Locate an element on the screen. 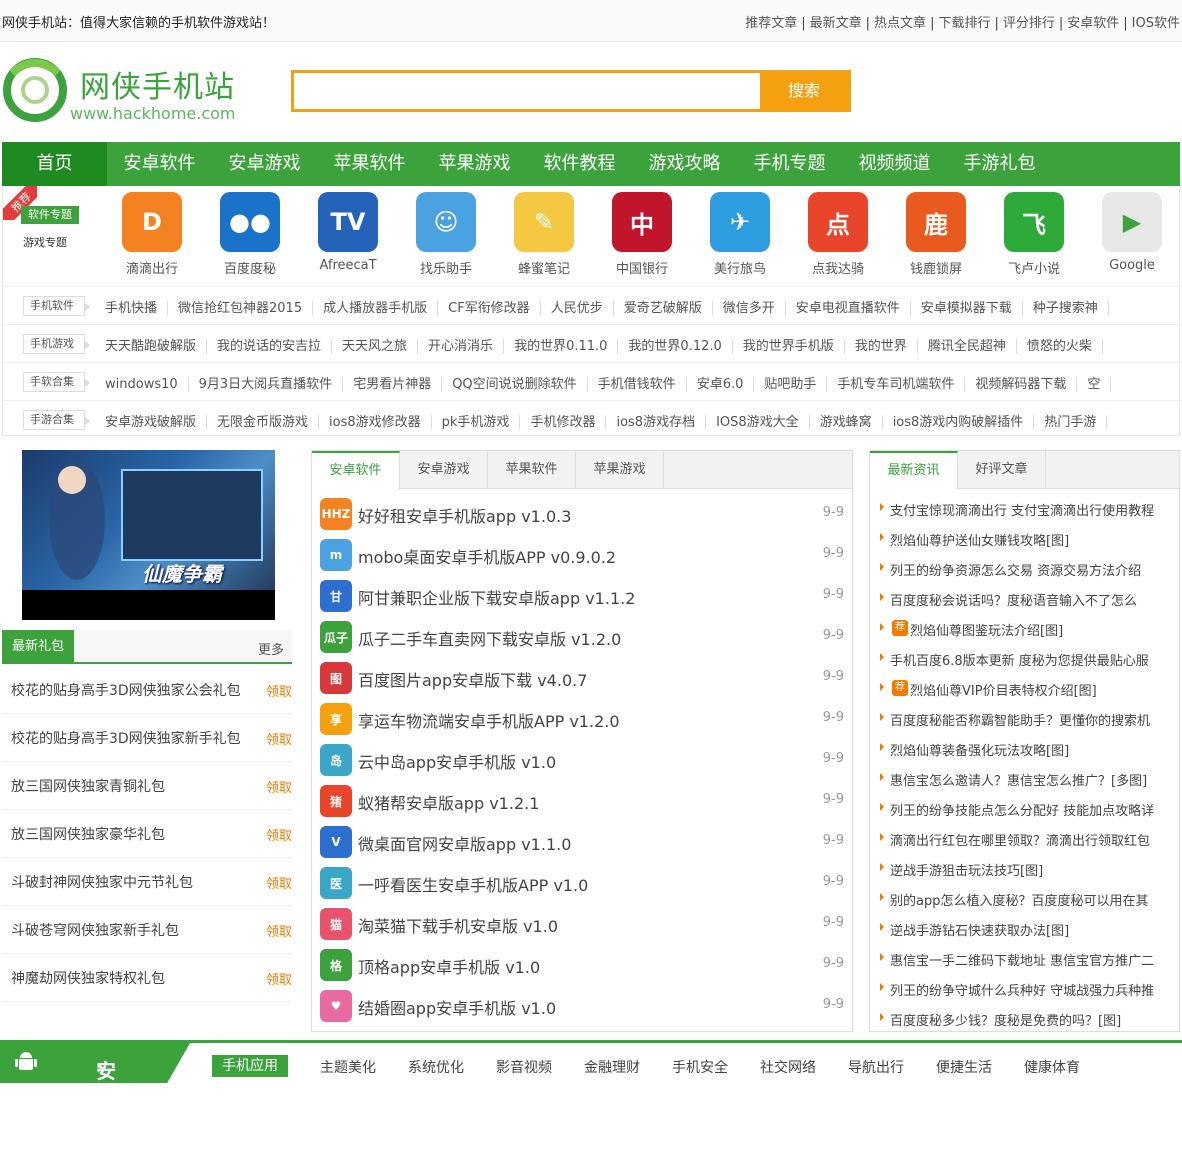 This screenshot has height=1171, width=1182. news-item: 百度度秘能否称霸智能助手？更懂你的搜索机 is located at coordinates (1024, 718).